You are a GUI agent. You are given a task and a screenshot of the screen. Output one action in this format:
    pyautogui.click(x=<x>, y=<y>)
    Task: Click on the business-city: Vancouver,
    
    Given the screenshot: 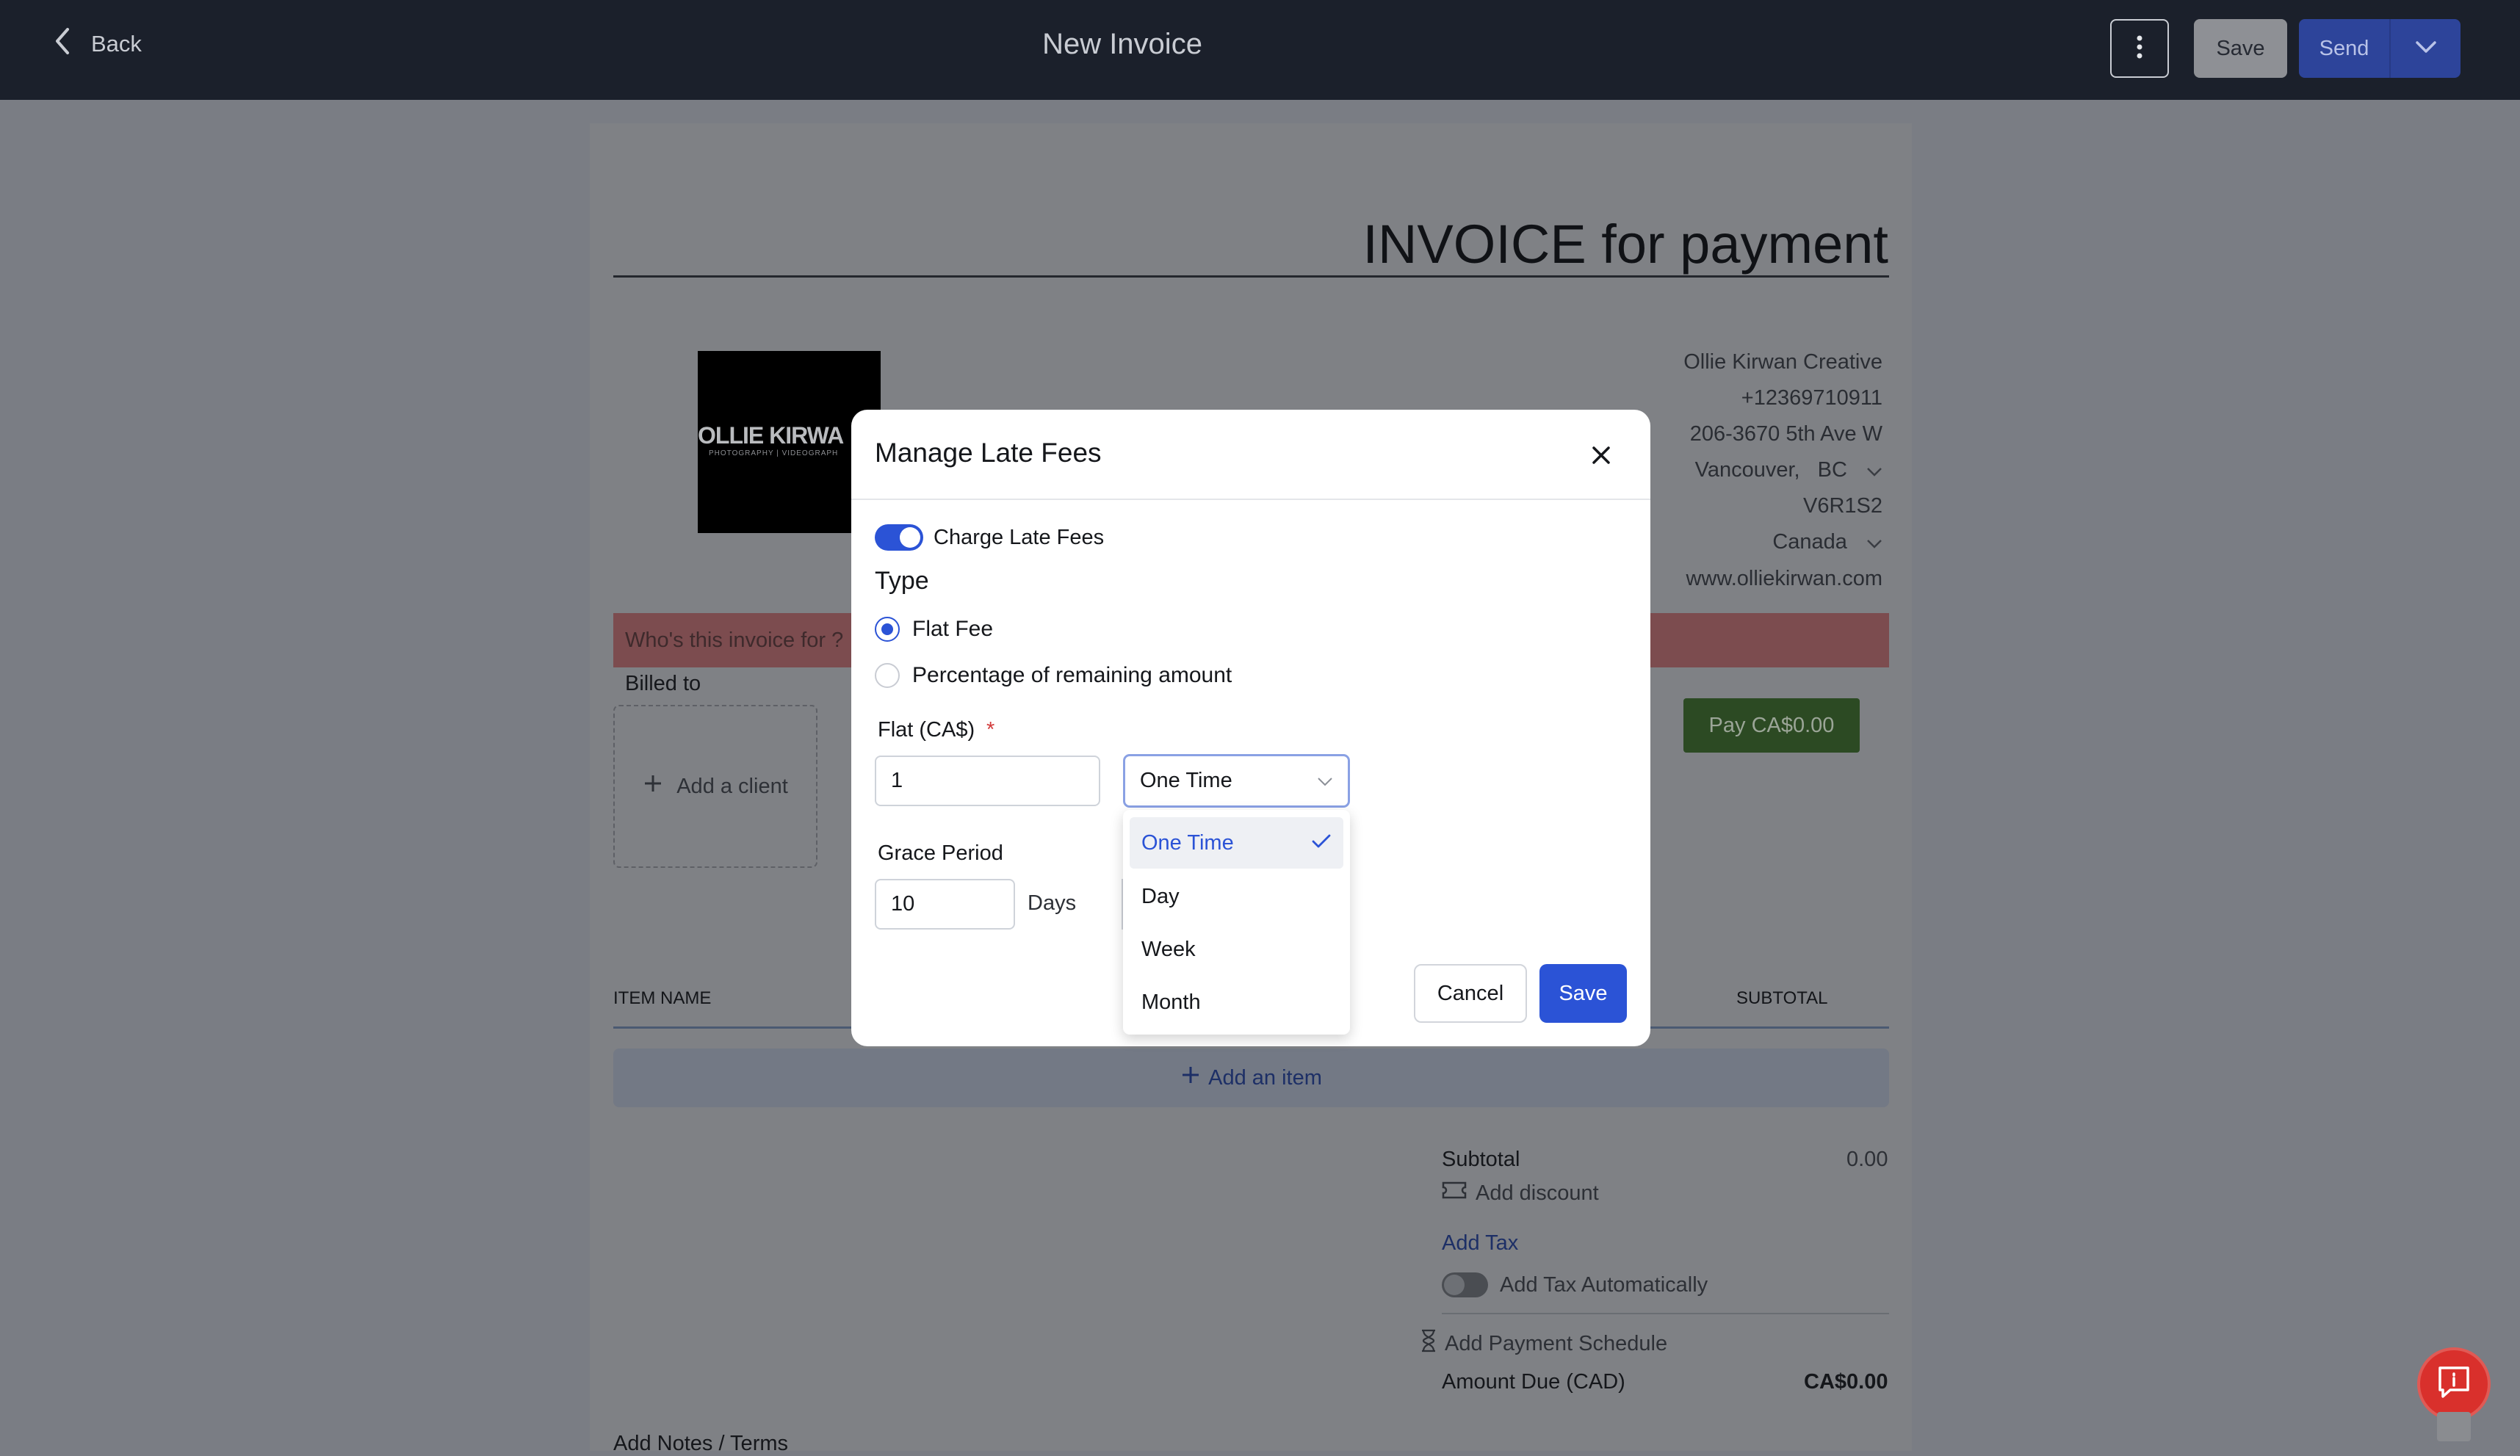 What is the action you would take?
    pyautogui.click(x=1748, y=470)
    